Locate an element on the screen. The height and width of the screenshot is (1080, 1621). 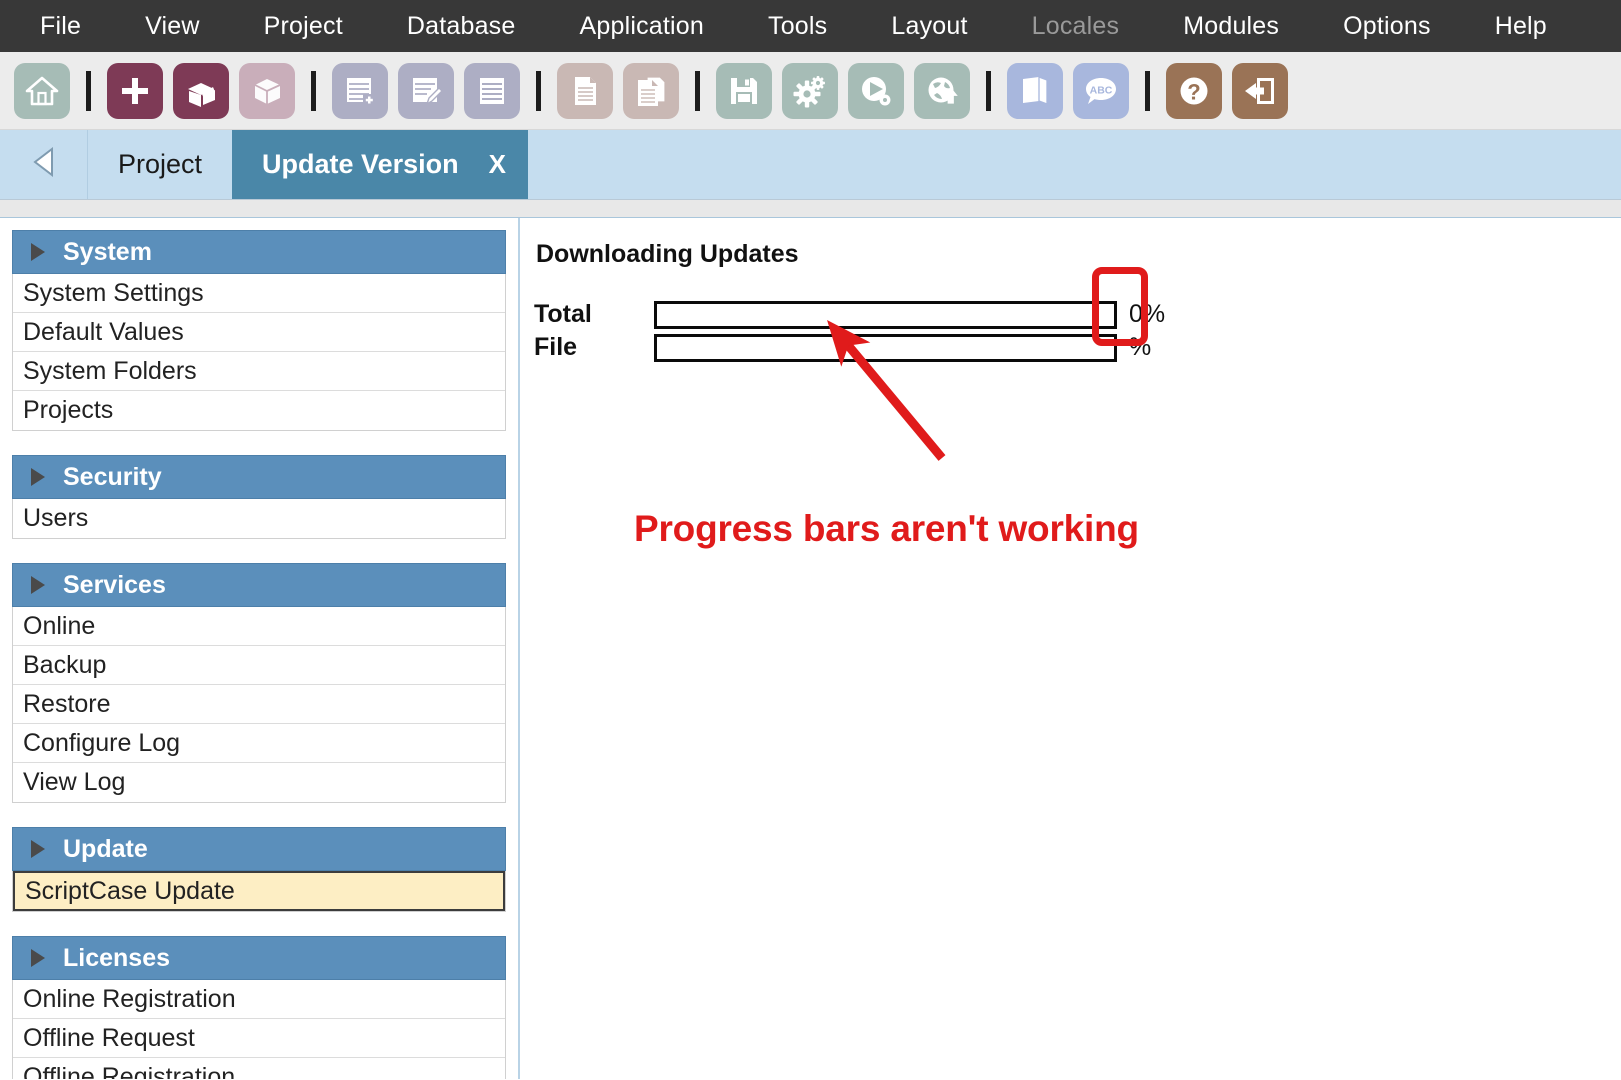
save-icon is located at coordinates (744, 91).